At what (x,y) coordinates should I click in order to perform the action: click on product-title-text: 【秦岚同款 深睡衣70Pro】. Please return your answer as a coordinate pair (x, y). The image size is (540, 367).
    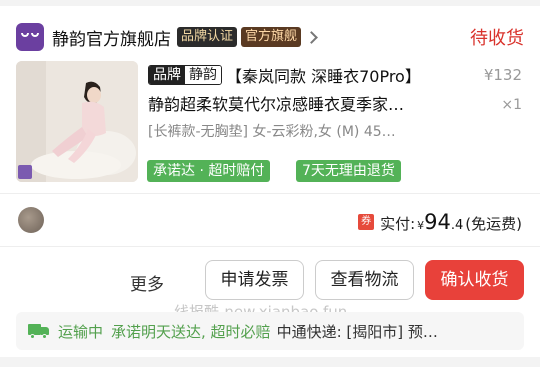
    Looking at the image, I should click on (323, 76).